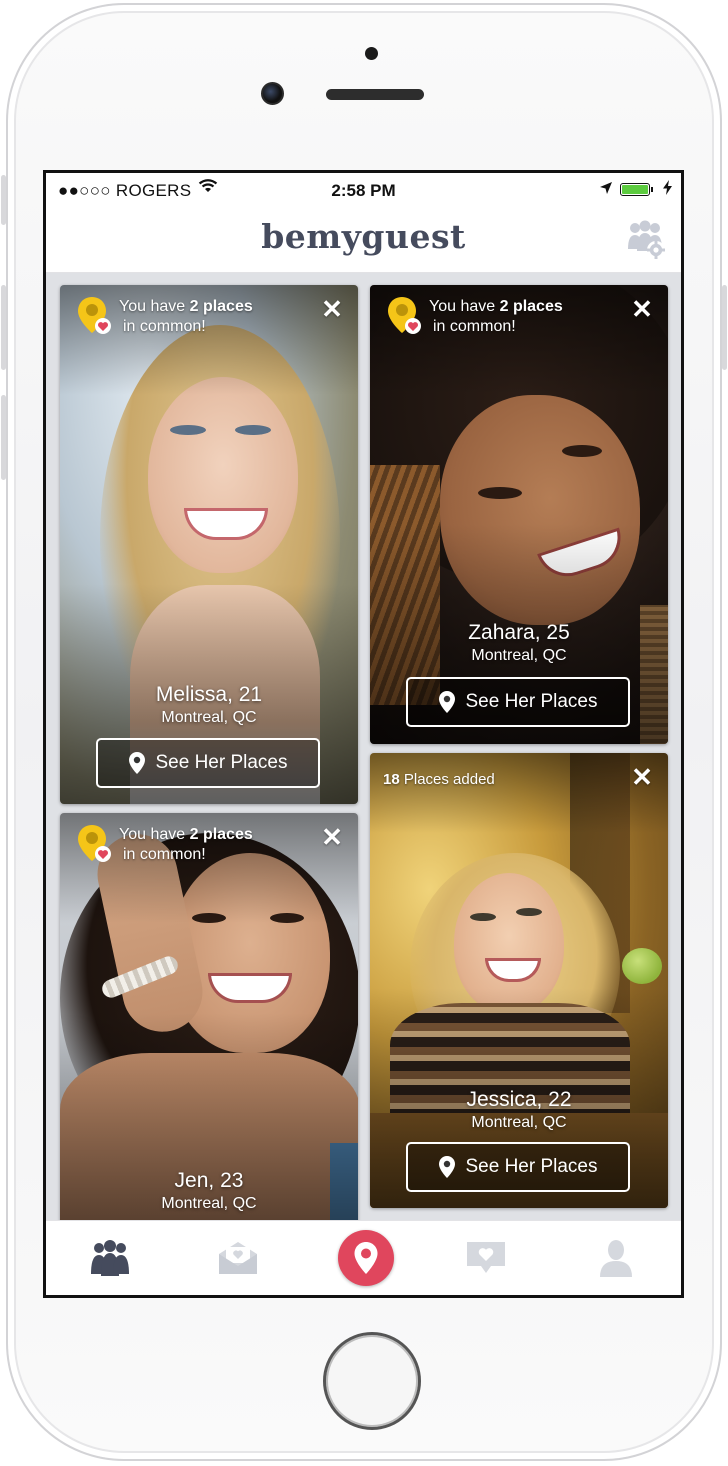 Image resolution: width=728 pixels, height=1466 pixels. I want to click on tab-people, so click(110, 1258).